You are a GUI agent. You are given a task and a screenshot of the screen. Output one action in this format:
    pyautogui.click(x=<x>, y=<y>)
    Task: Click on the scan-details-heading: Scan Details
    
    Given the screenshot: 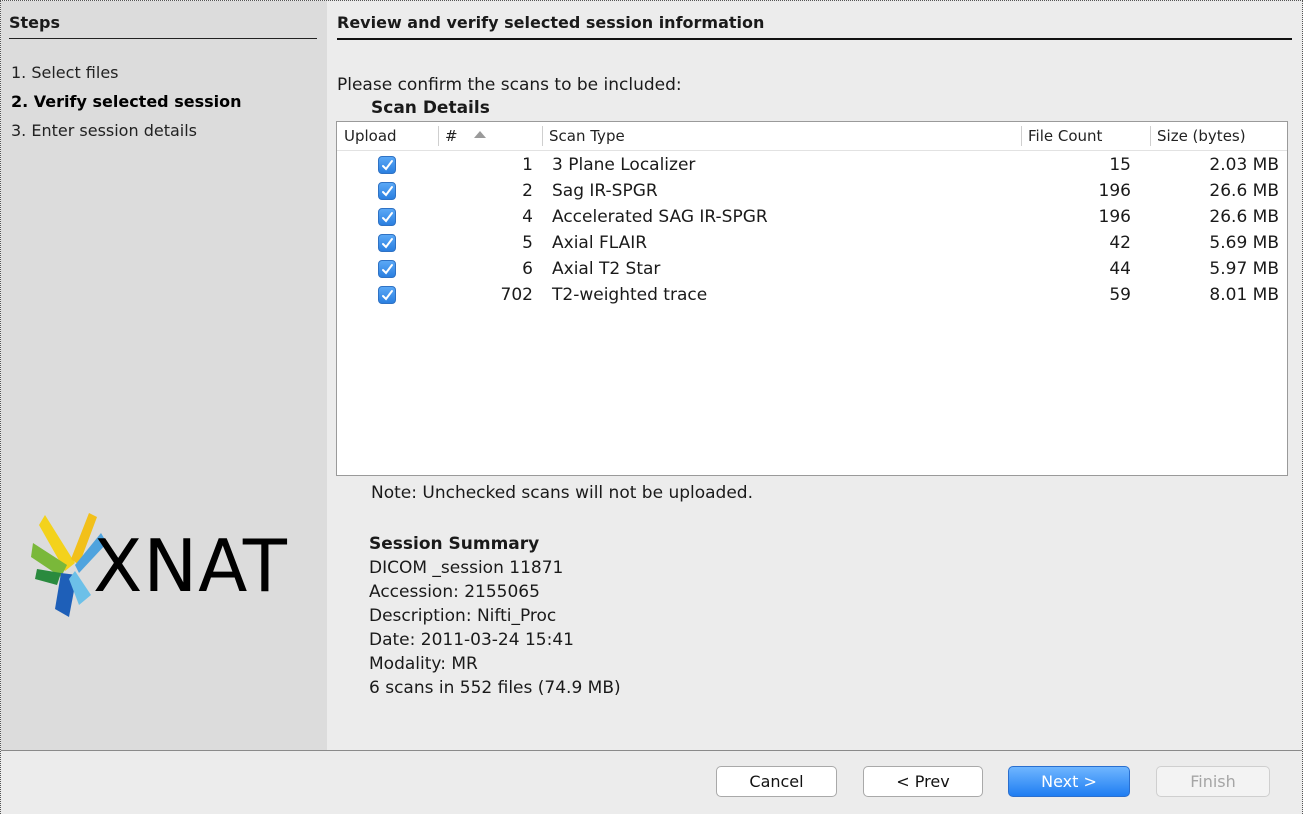 What is the action you would take?
    pyautogui.click(x=430, y=108)
    